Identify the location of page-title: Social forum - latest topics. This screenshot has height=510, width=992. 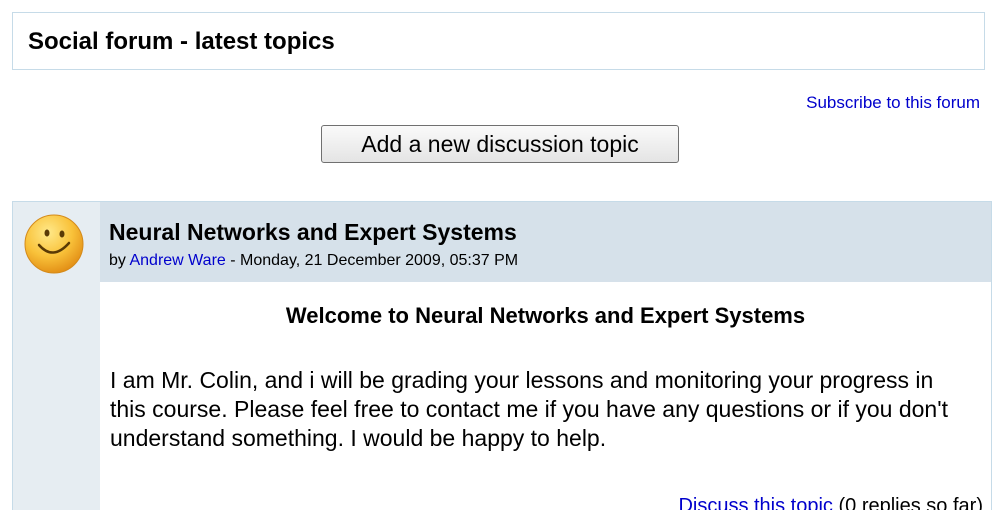
(181, 41).